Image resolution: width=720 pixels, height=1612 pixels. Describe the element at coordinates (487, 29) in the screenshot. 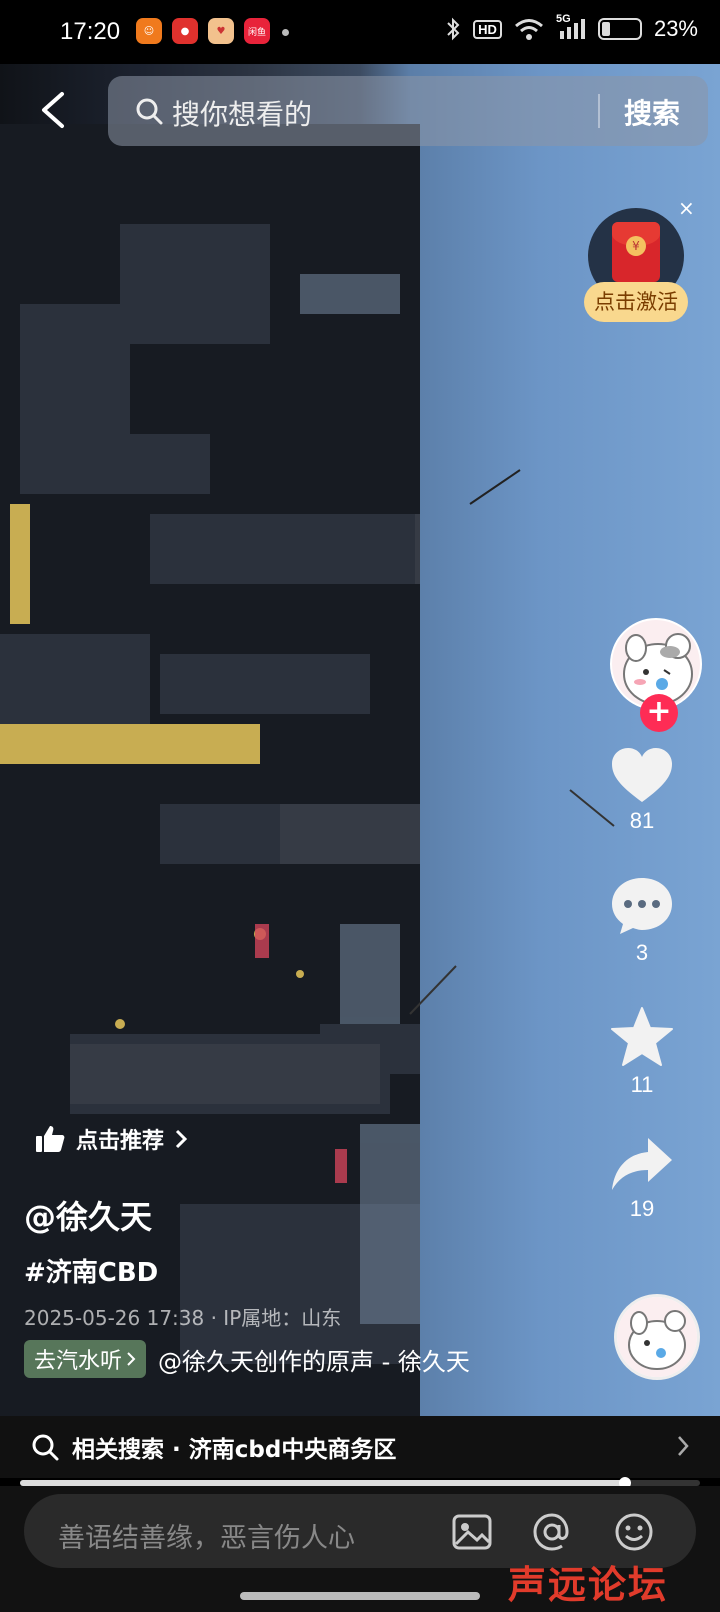

I see `hd-icon: HD` at that location.